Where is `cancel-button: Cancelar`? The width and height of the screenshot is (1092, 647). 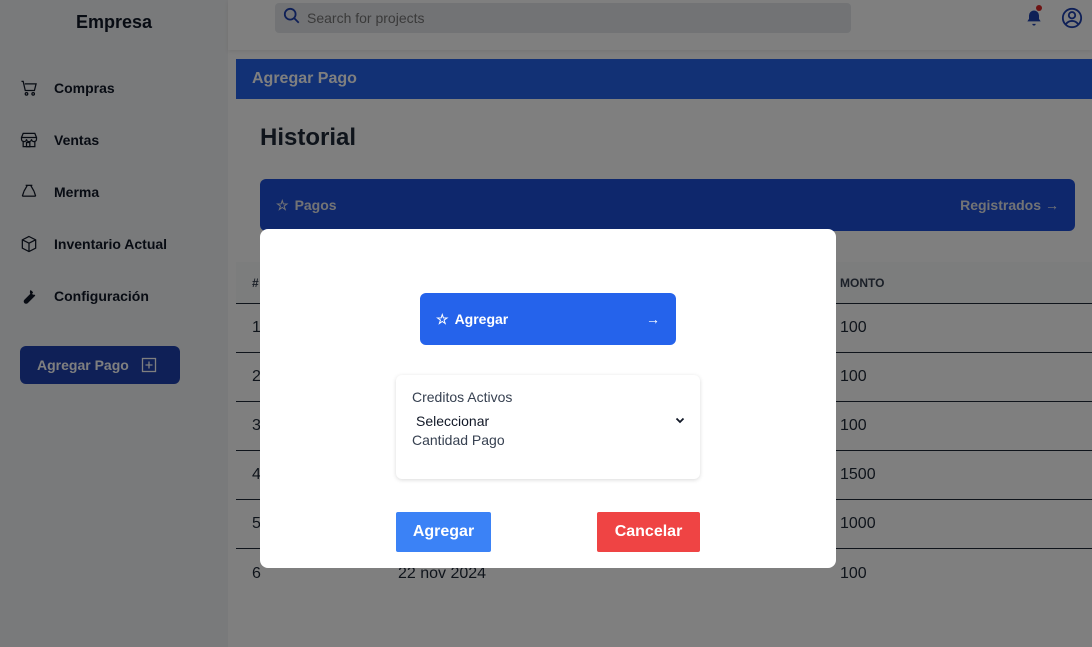
cancel-button: Cancelar is located at coordinates (648, 532).